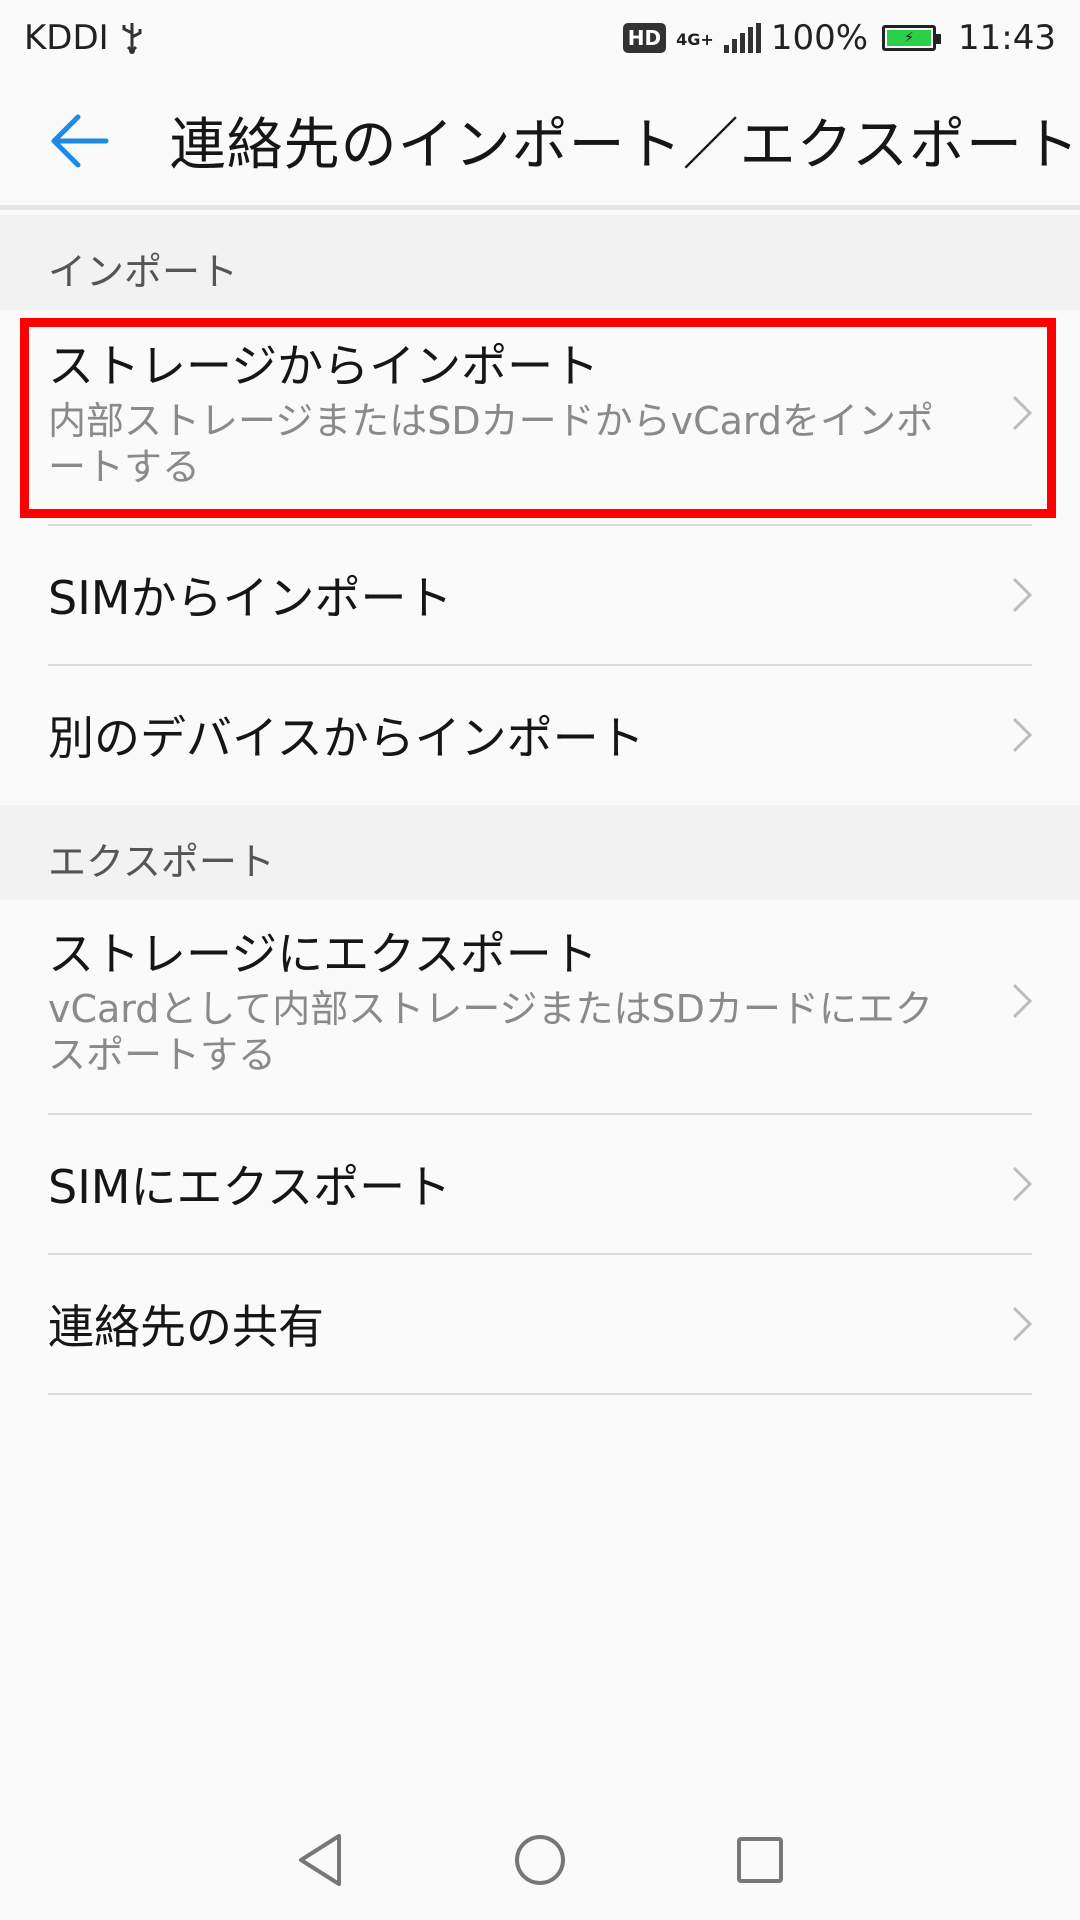 This screenshot has width=1080, height=1920. I want to click on triangle-back-icon, so click(320, 1860).